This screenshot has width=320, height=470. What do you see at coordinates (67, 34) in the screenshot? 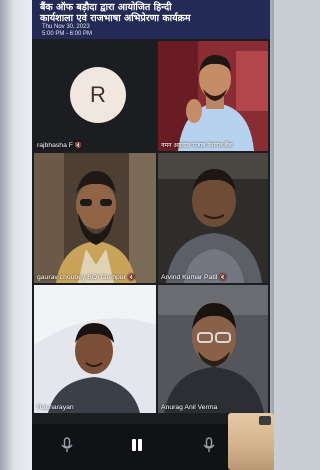
I see `meeting-time: 5:00 PM - 6:00 PM` at bounding box center [67, 34].